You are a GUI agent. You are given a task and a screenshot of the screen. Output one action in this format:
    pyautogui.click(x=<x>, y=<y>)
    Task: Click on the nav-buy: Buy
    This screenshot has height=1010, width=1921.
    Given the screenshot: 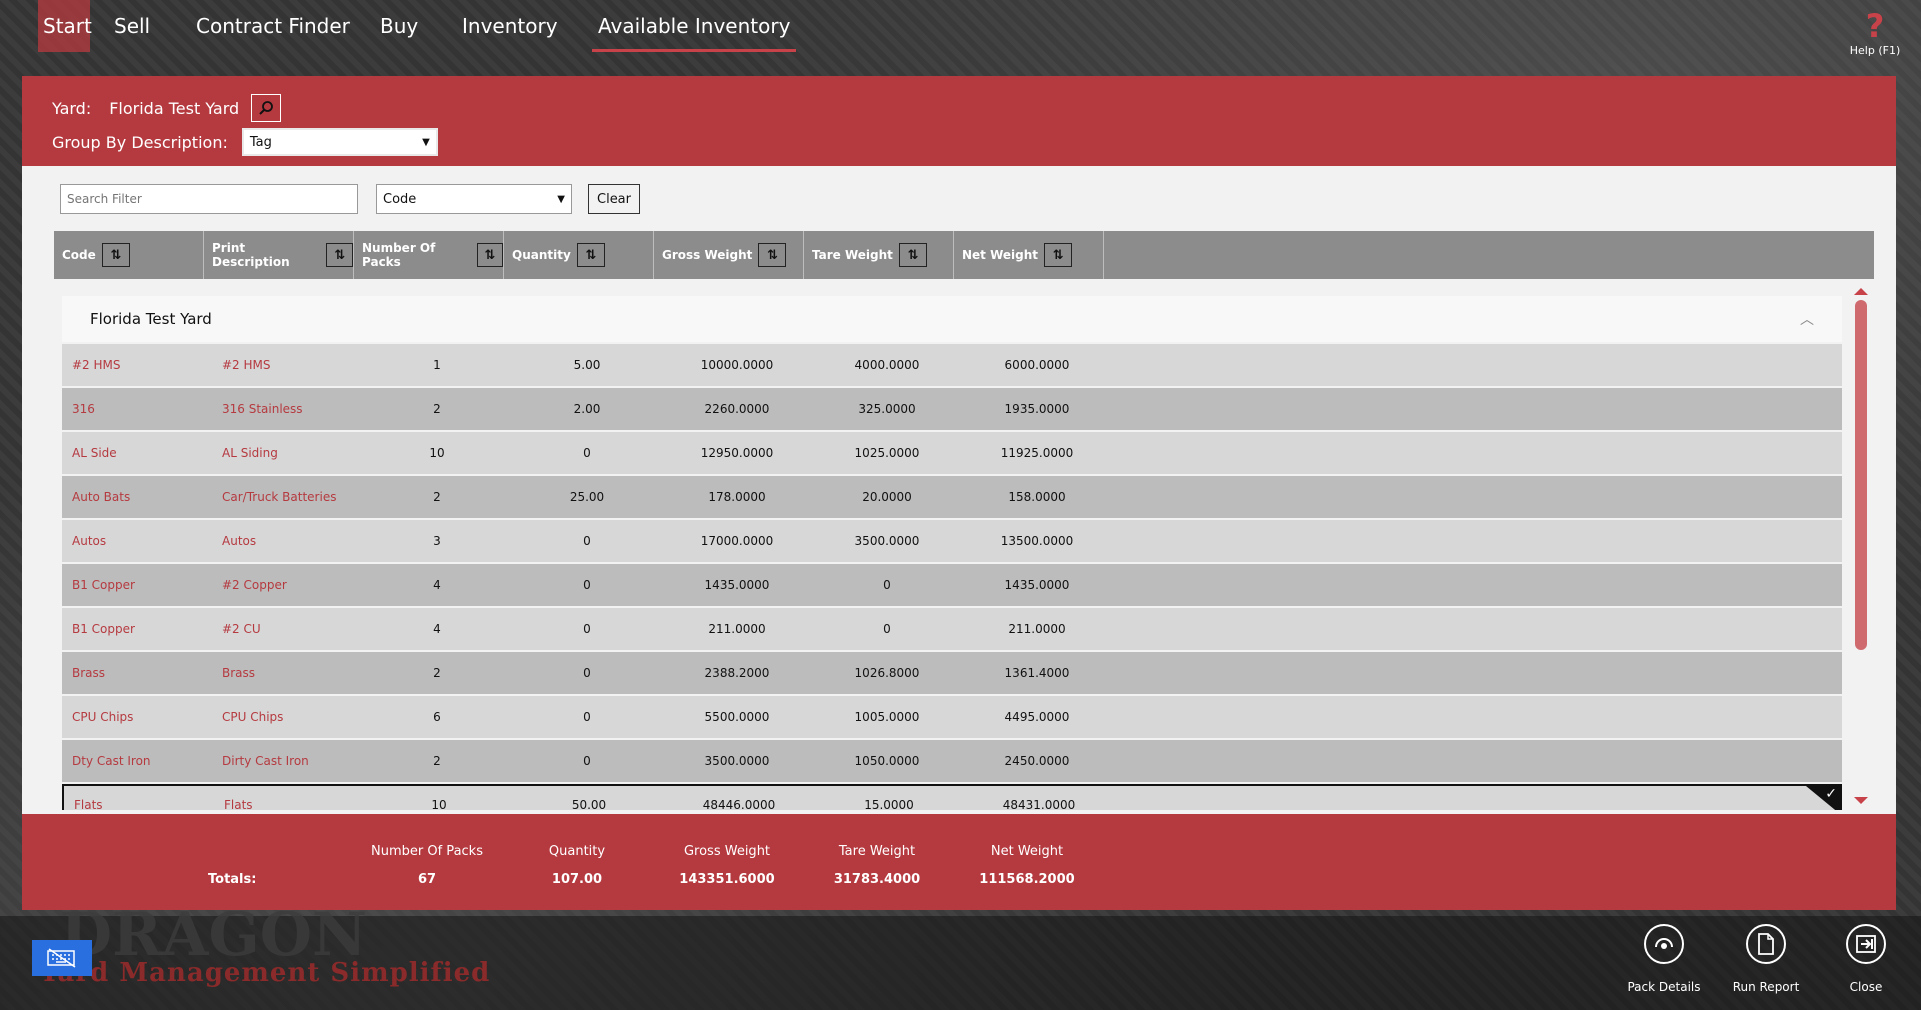 What is the action you would take?
    pyautogui.click(x=399, y=26)
    